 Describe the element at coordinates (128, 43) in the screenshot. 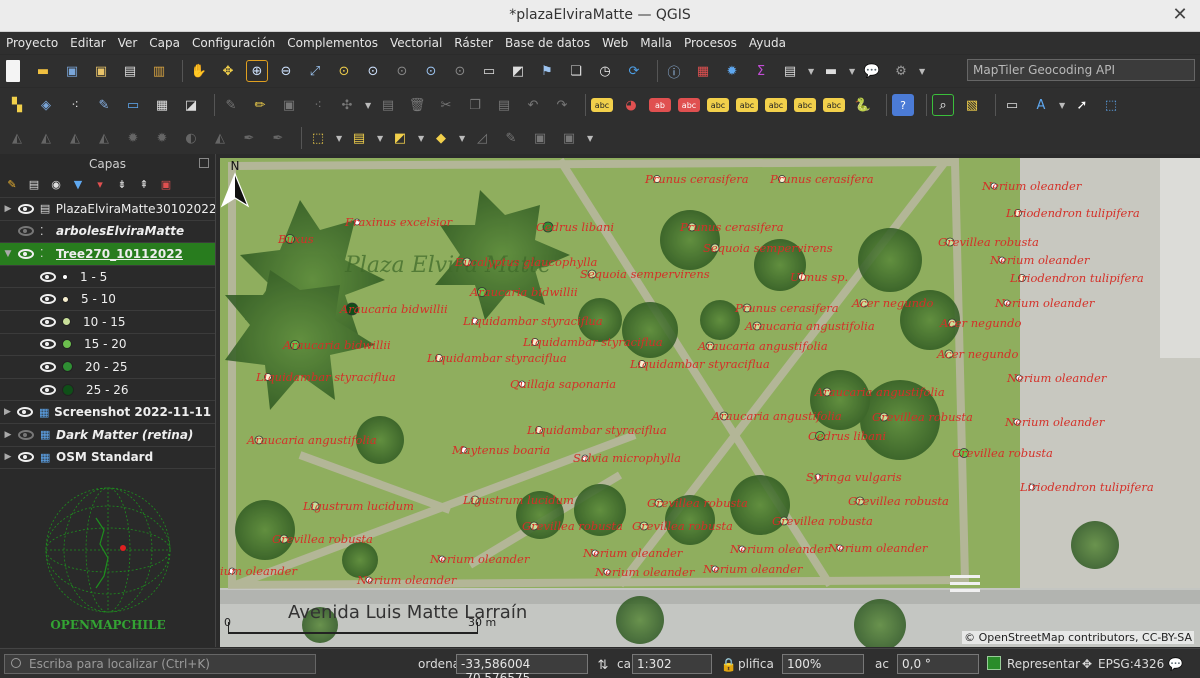

I see `menu-ver: Ver` at that location.